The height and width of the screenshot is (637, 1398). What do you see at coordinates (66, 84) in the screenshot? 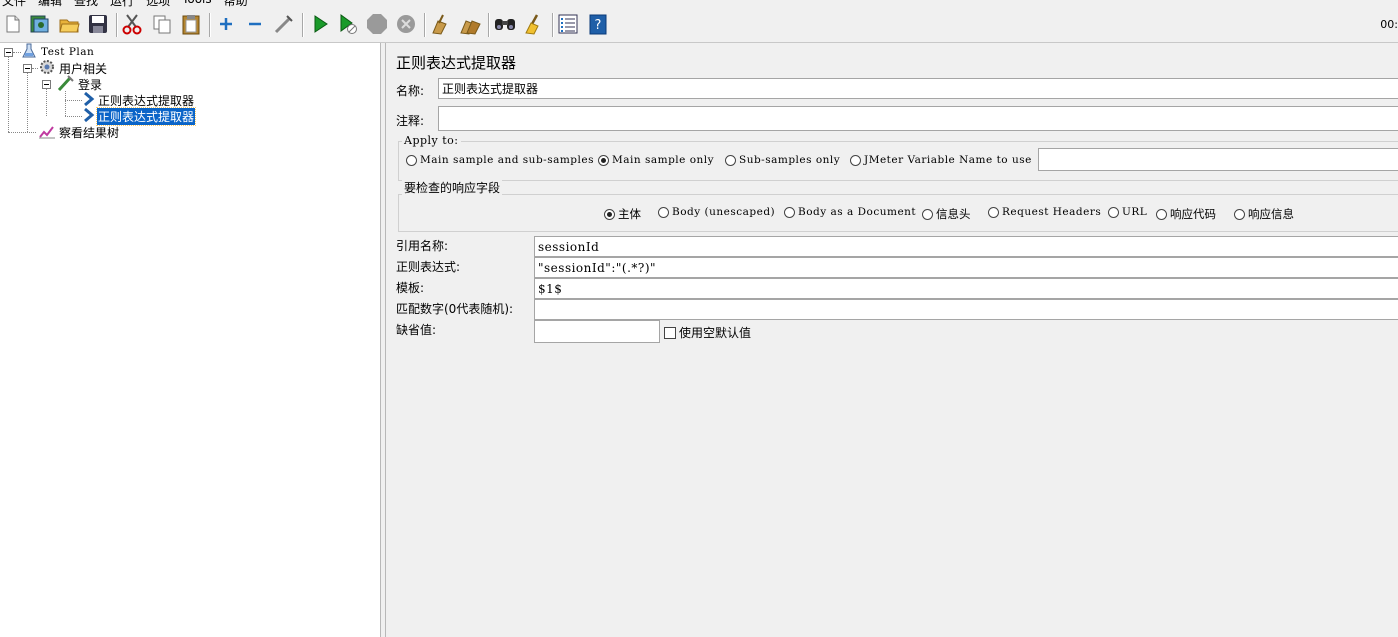
I see `sampler-icon` at bounding box center [66, 84].